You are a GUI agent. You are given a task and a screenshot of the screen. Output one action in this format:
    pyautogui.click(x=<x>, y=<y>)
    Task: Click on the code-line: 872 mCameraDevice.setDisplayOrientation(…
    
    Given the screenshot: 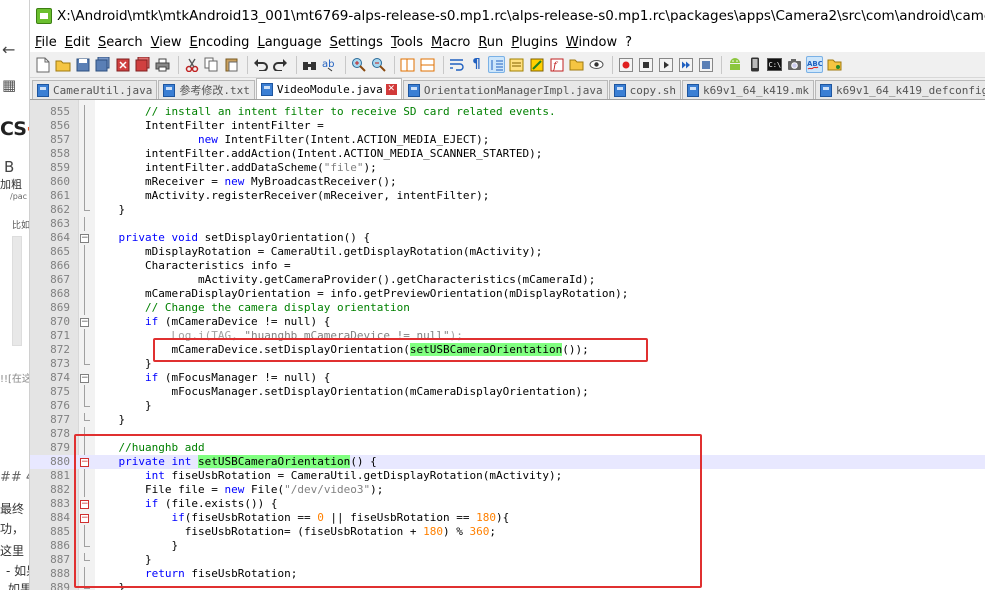 What is the action you would take?
    pyautogui.click(x=507, y=350)
    